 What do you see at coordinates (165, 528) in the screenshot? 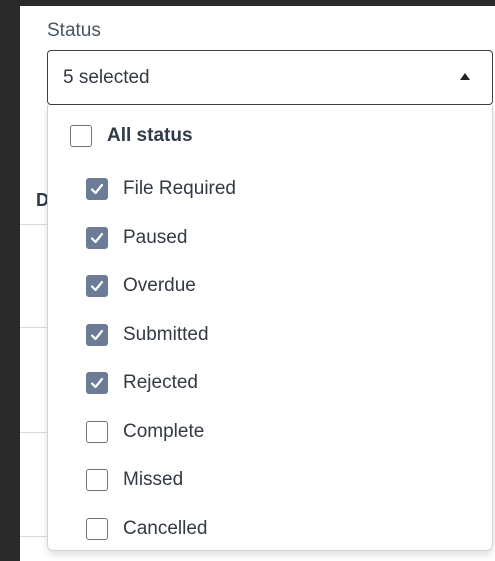
I see `option-label: Cancelled` at bounding box center [165, 528].